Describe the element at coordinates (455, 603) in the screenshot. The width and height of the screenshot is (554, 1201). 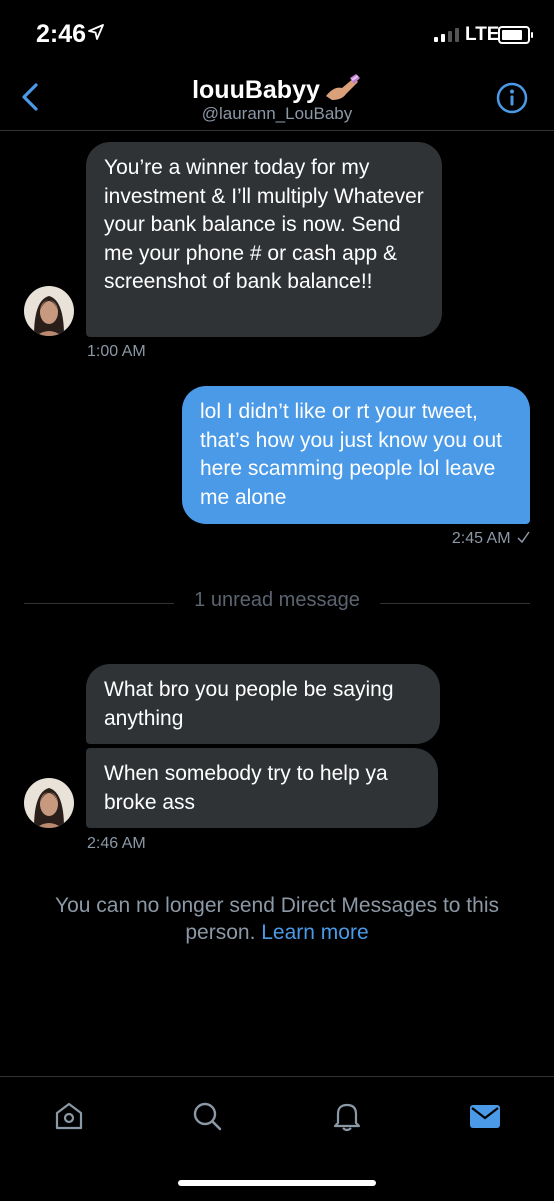
I see `divider-right` at that location.